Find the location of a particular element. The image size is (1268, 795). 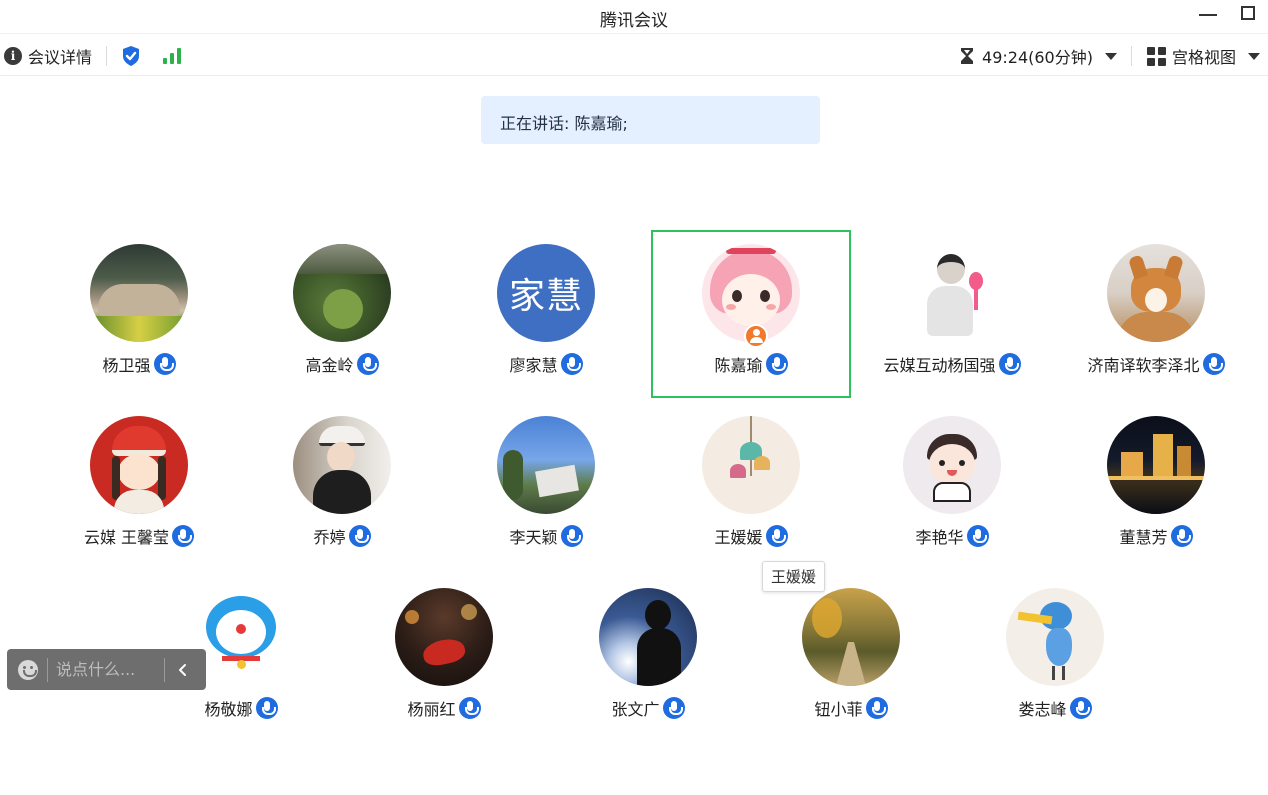

participant-name: 杨丽红 is located at coordinates (431, 709).